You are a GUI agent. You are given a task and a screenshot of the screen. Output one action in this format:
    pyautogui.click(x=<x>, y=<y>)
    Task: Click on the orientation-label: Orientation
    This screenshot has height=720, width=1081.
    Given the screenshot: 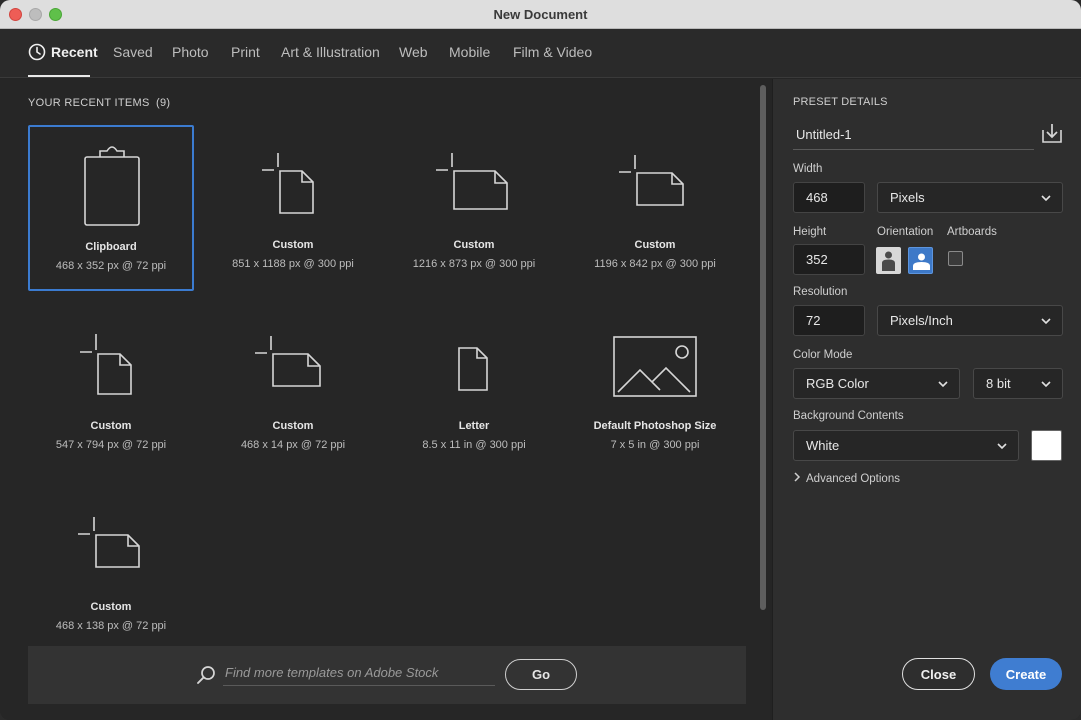 What is the action you would take?
    pyautogui.click(x=905, y=232)
    